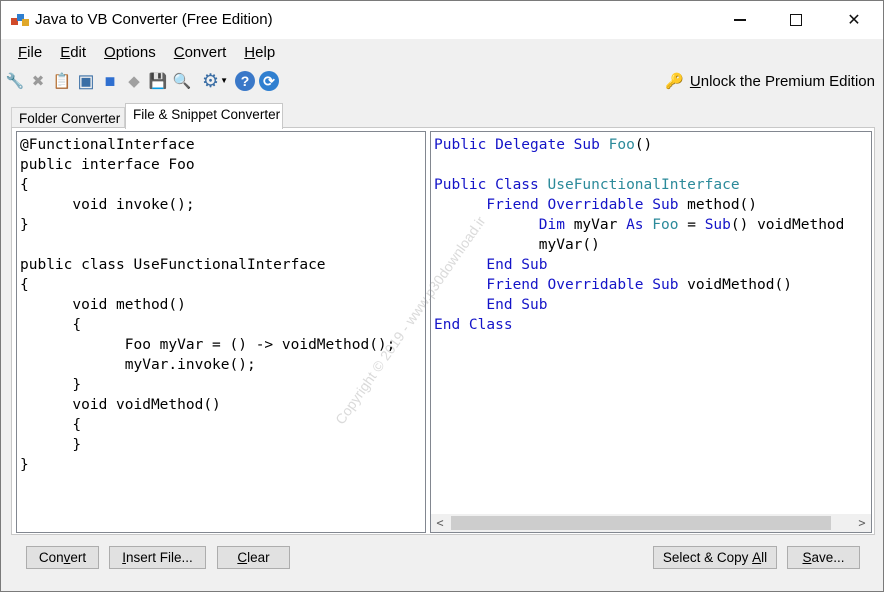  I want to click on menu-options: Options, so click(130, 53).